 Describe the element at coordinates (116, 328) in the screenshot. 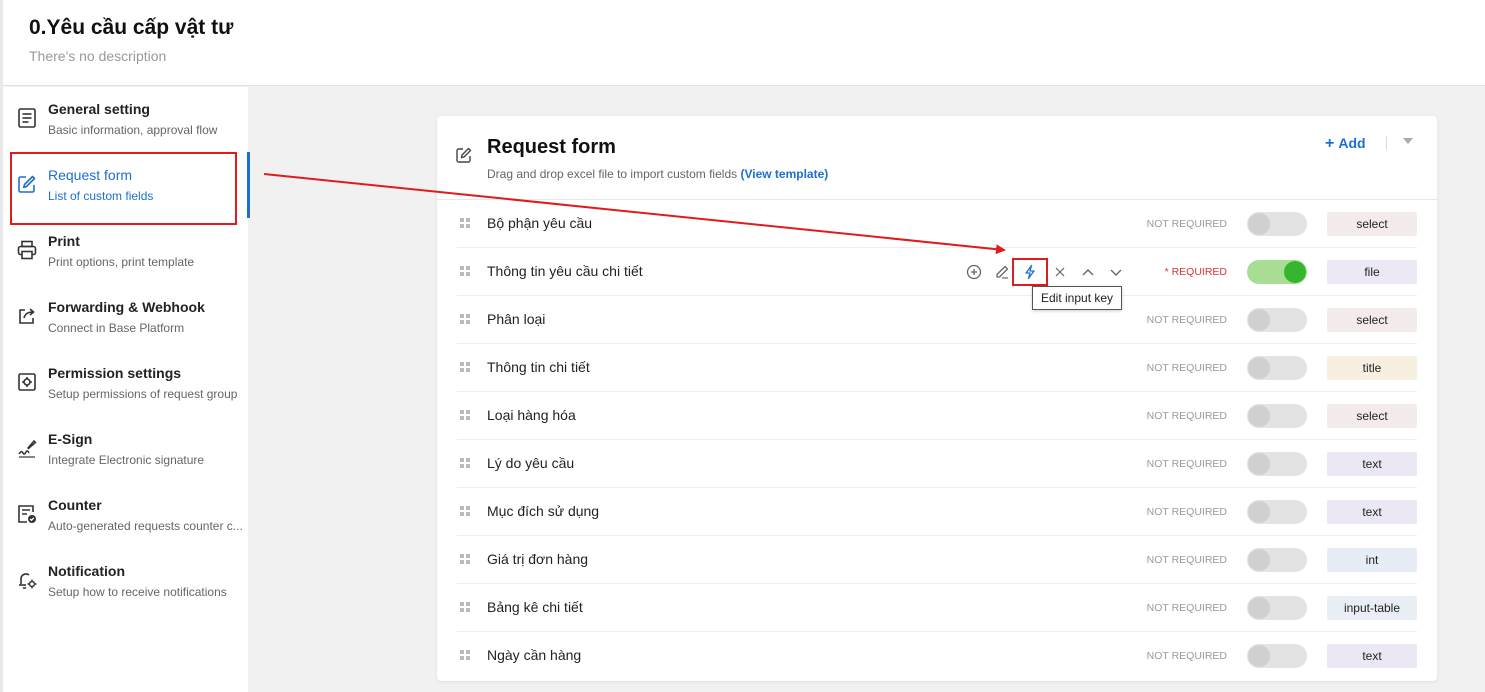

I see `sidebar-item-subtitle: Connect in Base Platform` at that location.